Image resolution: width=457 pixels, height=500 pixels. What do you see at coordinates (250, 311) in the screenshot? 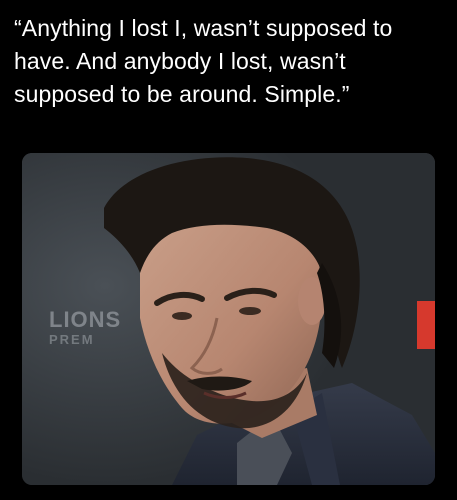
I see `right-eye` at bounding box center [250, 311].